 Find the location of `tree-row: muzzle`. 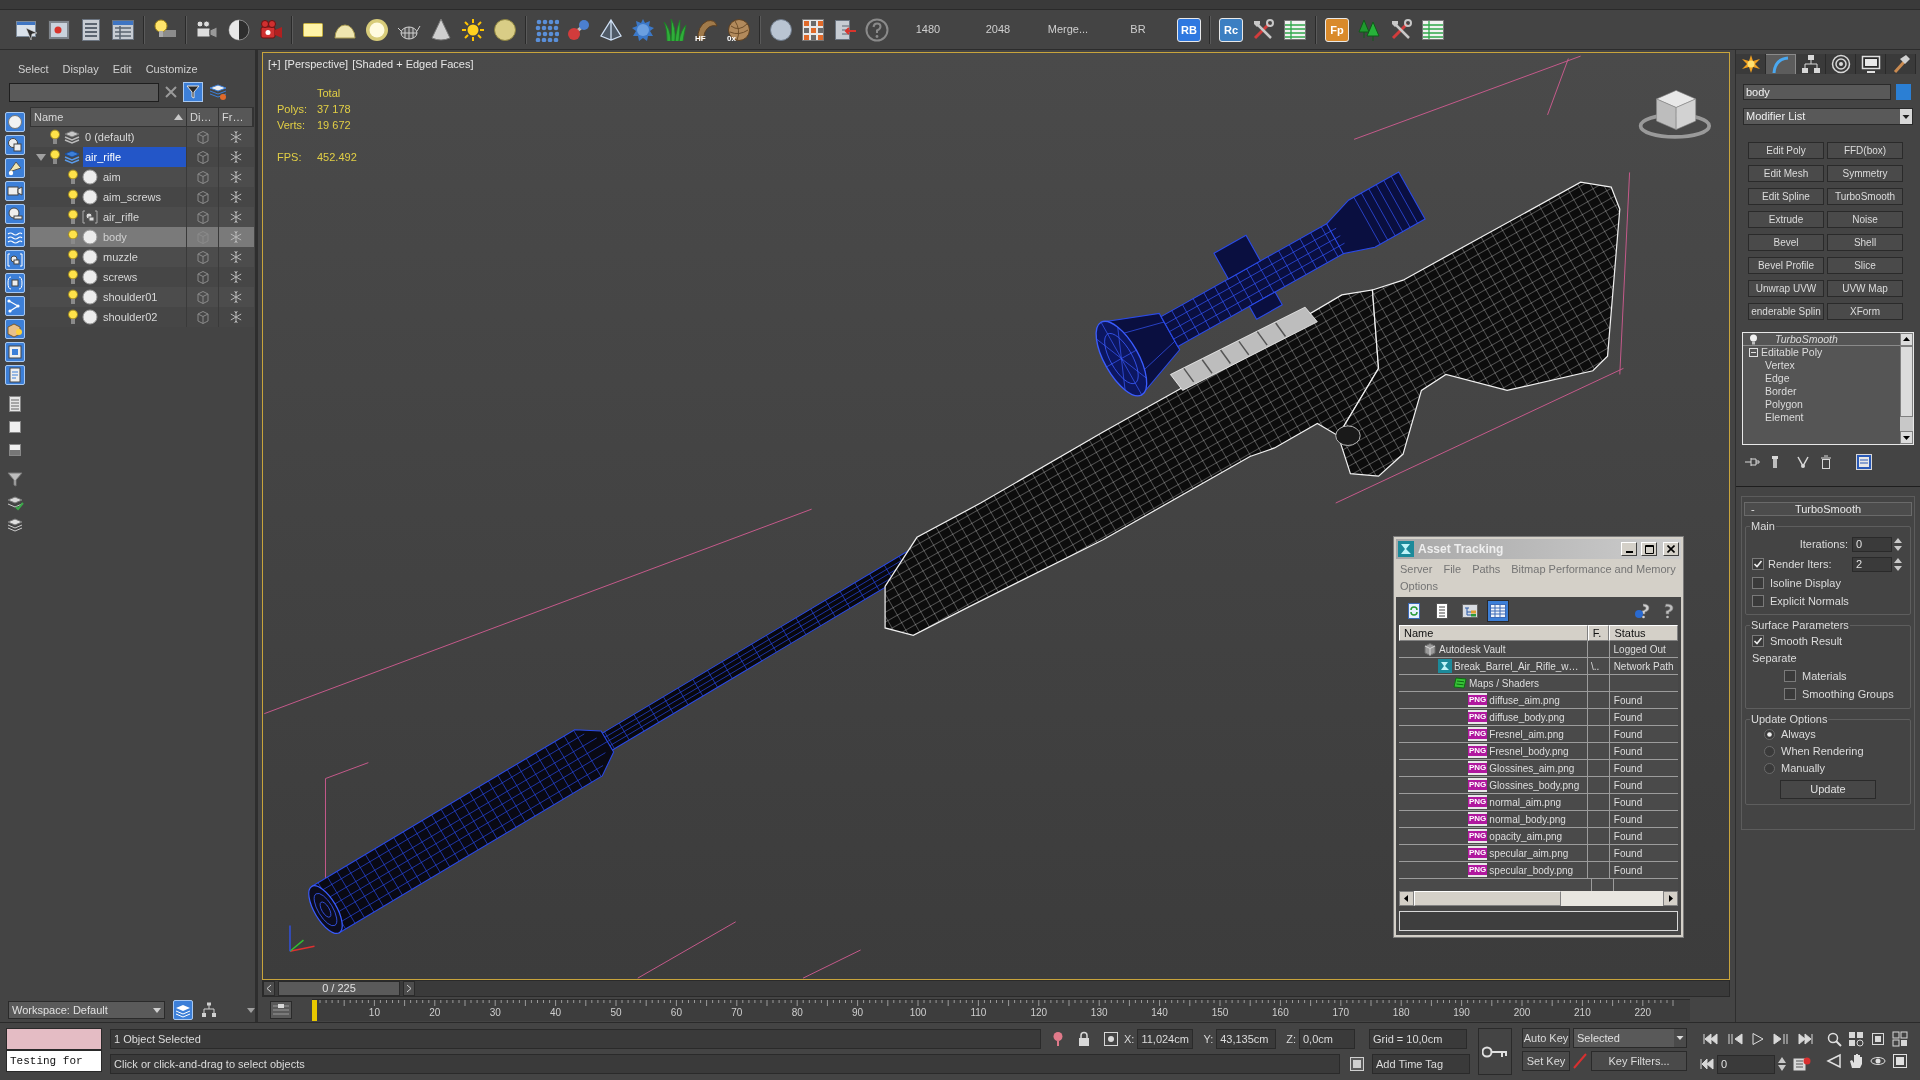

tree-row: muzzle is located at coordinates (142, 257).